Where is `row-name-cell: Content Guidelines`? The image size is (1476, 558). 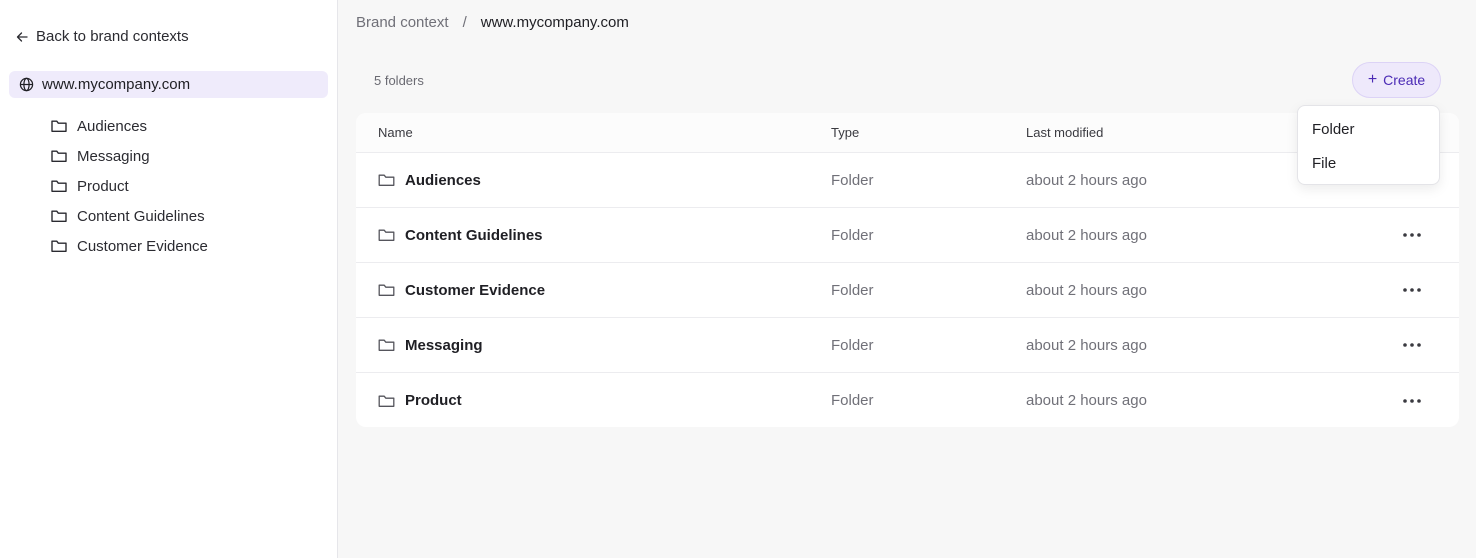 row-name-cell: Content Guidelines is located at coordinates (460, 235).